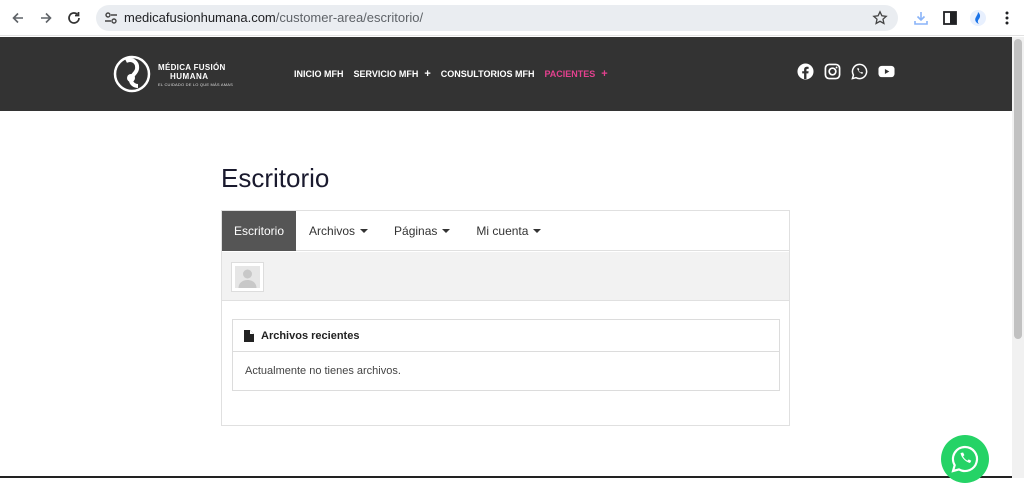 The height and width of the screenshot is (483, 1024). I want to click on nav-item-pacientes: PACIENTES +, so click(575, 74).